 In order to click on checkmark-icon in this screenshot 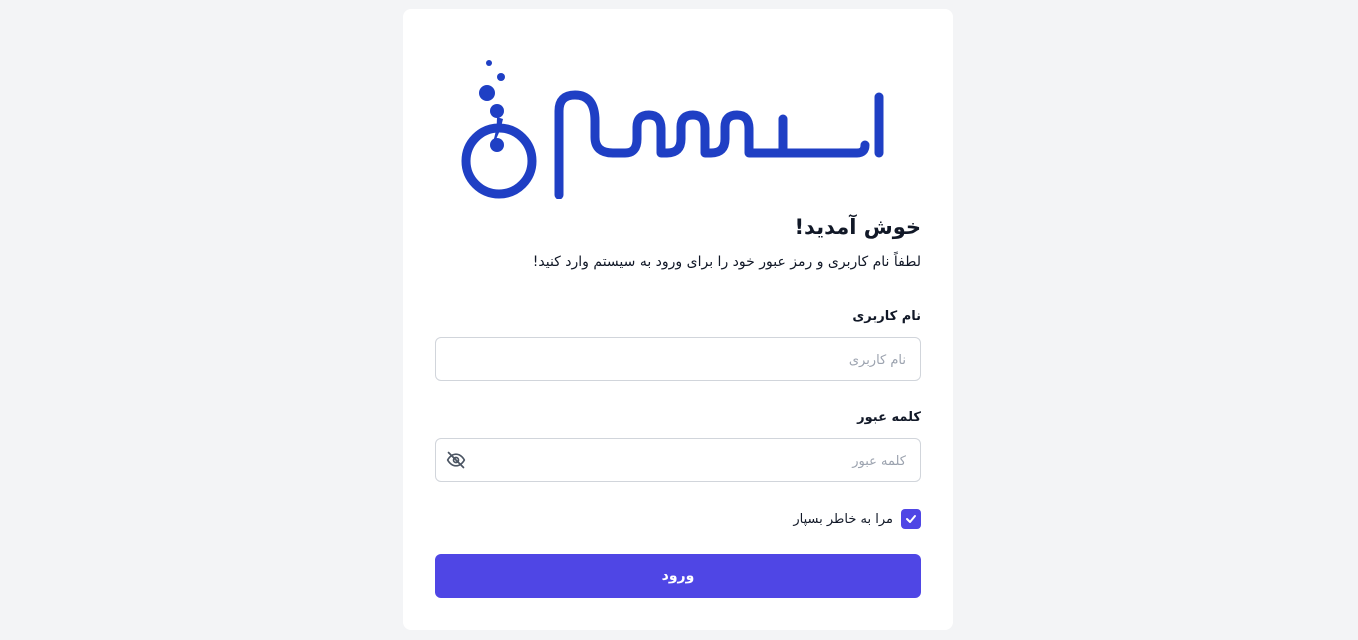, I will do `click(911, 519)`.